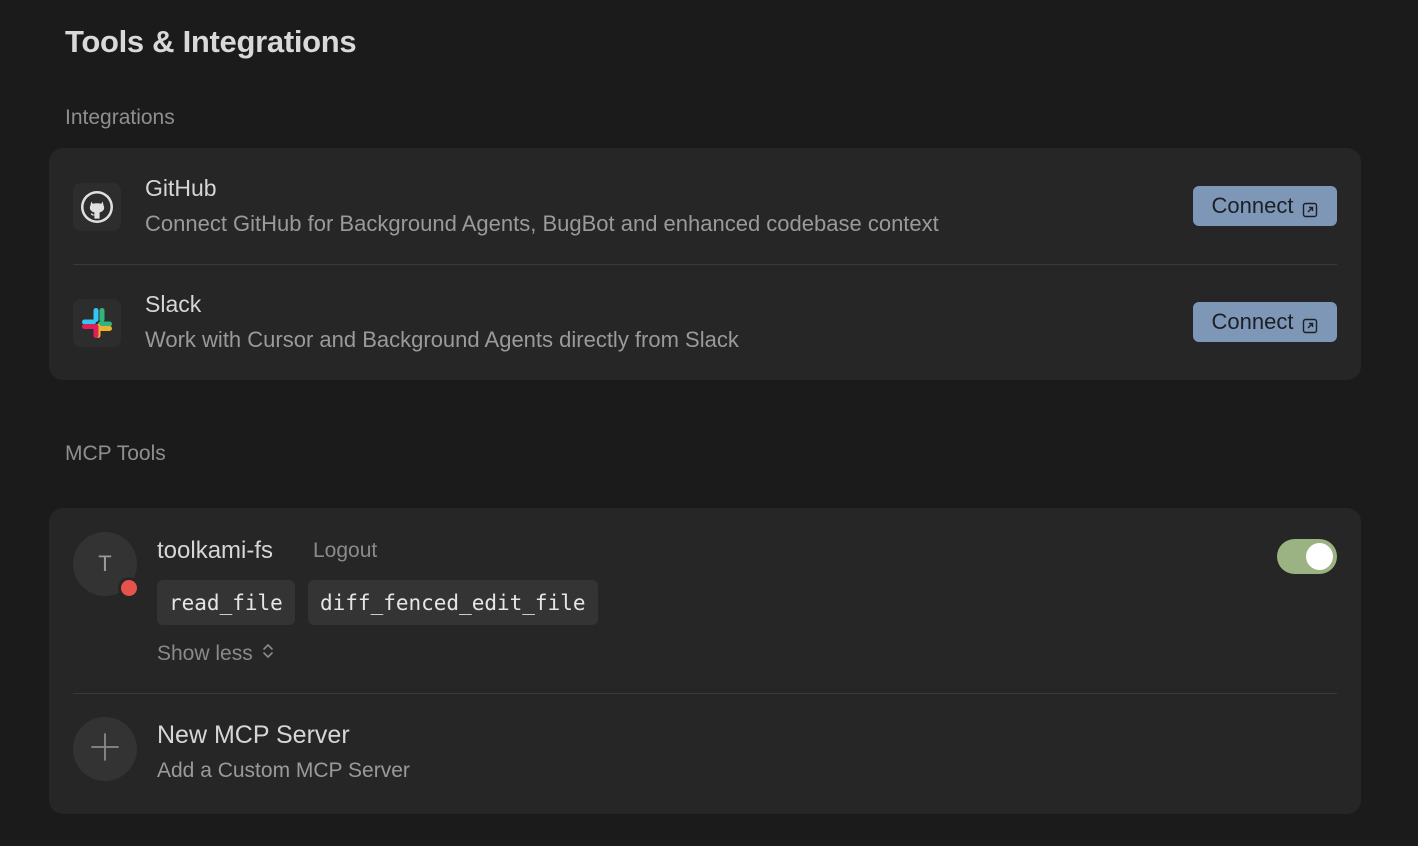 The height and width of the screenshot is (846, 1418). Describe the element at coordinates (105, 563) in the screenshot. I see `avatar-letter: T` at that location.